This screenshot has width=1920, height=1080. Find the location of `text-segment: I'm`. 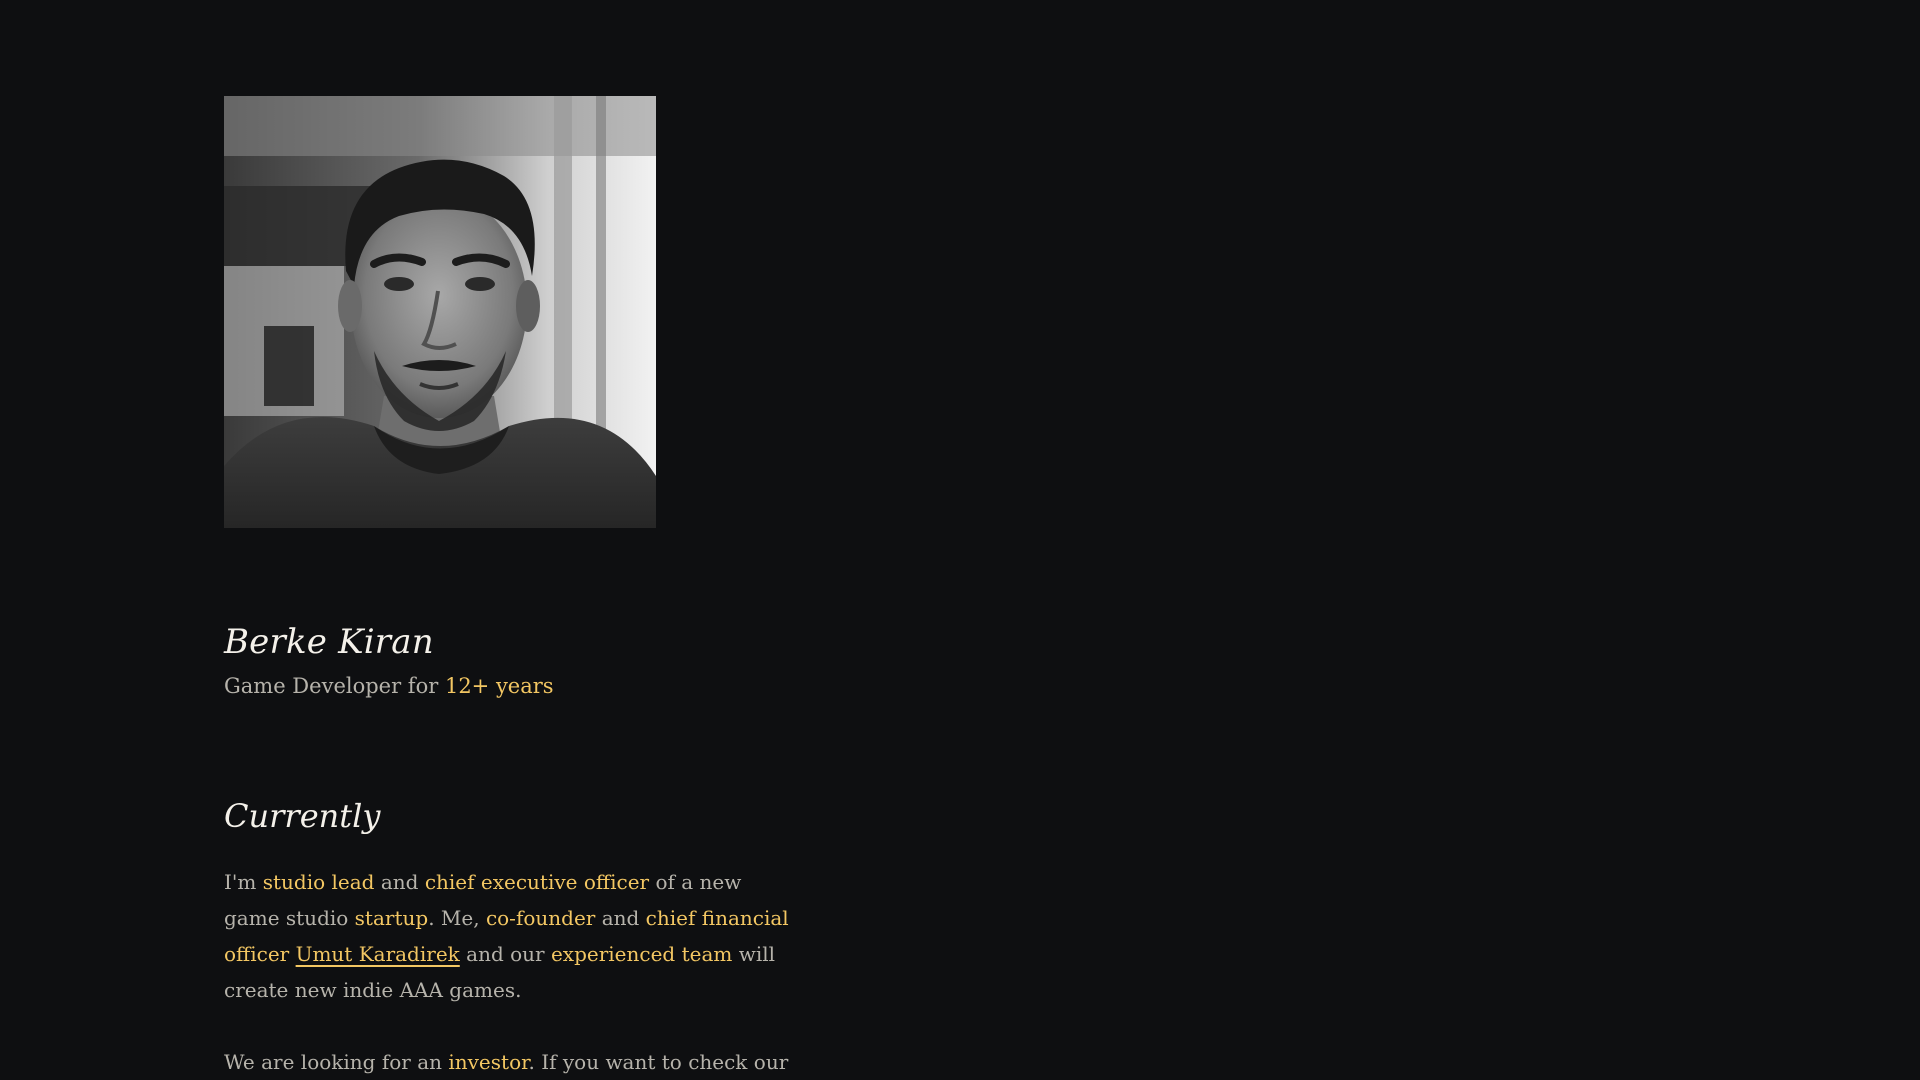

text-segment: I'm is located at coordinates (243, 882).